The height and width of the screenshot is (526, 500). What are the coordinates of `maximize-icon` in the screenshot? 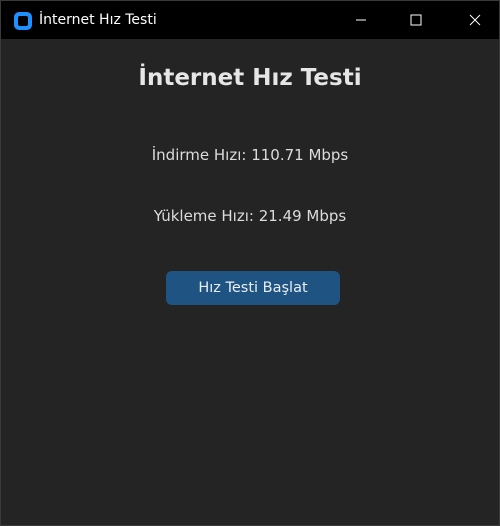 It's located at (416, 20).